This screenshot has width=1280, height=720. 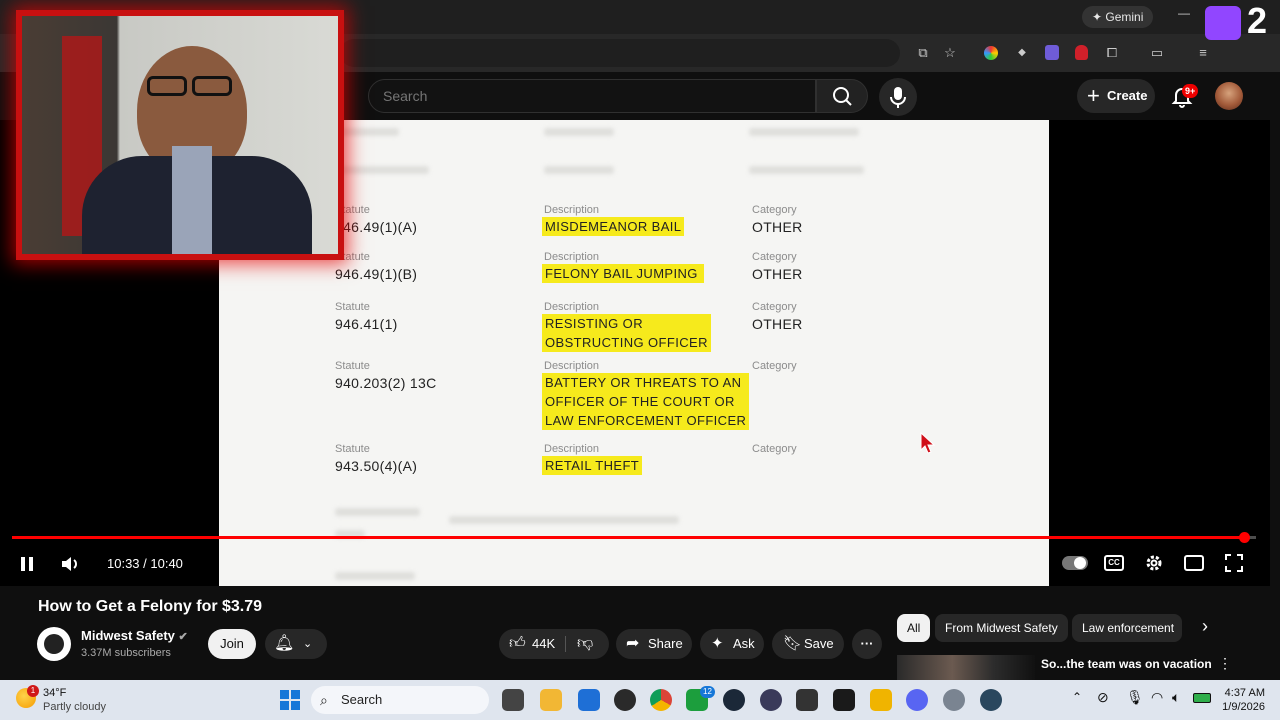 I want to click on mouse-cursor-icon, so click(x=928, y=443).